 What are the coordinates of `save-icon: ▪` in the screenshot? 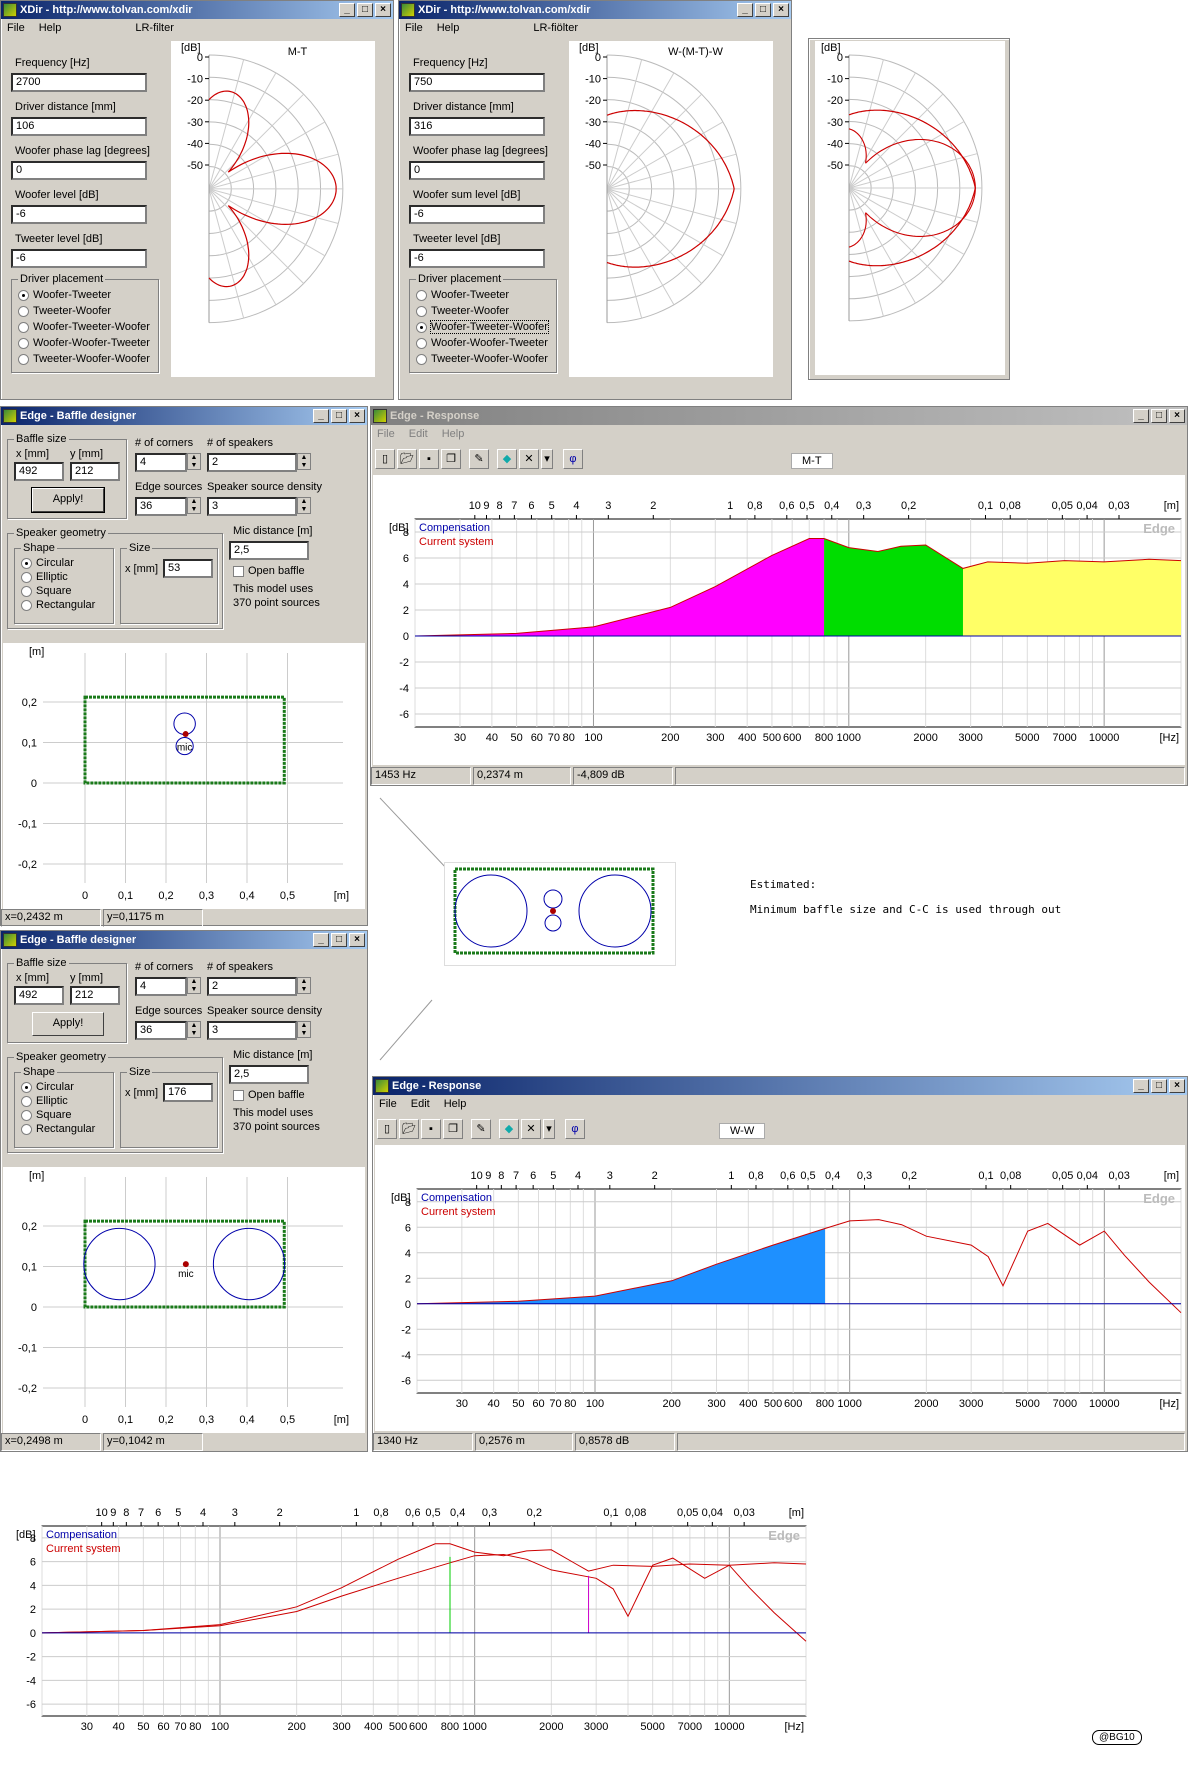 It's located at (429, 459).